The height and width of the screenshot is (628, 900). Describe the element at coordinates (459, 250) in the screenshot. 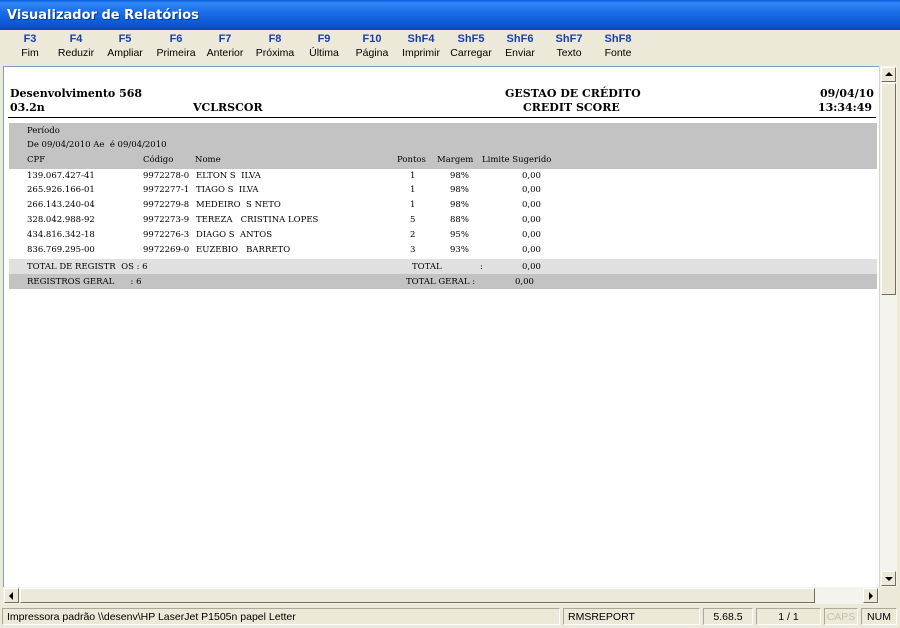

I see `row-margem: 93%` at that location.